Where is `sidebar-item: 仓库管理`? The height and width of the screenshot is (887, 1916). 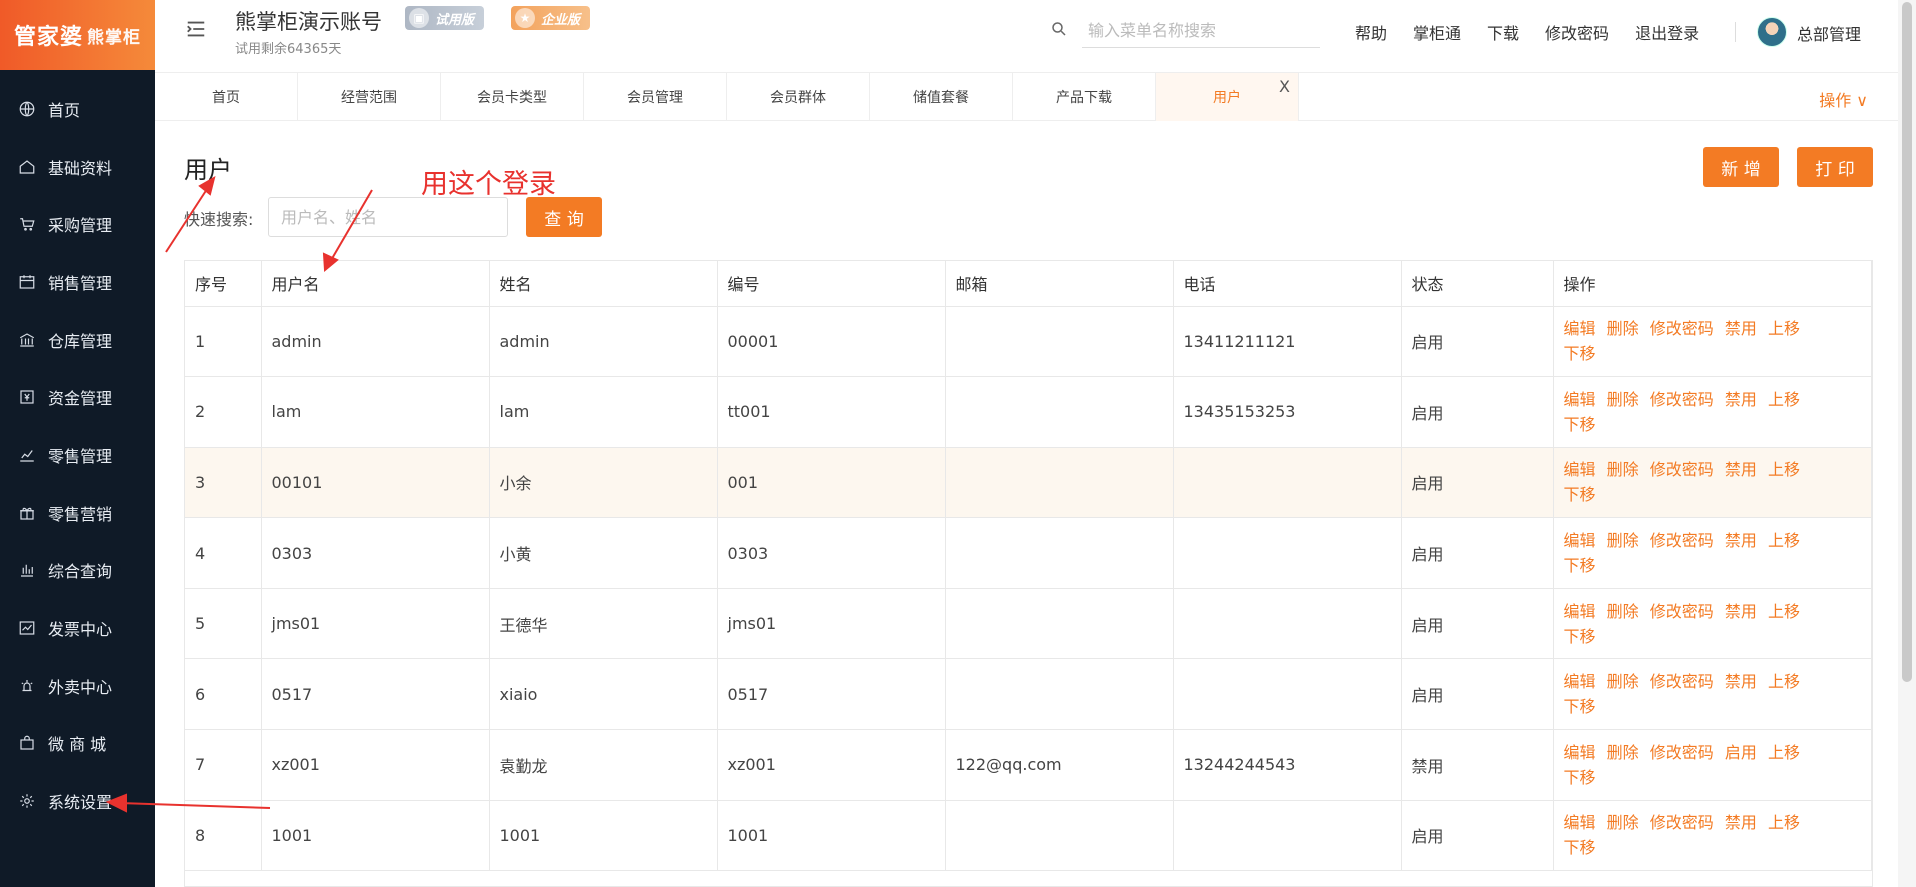 sidebar-item: 仓库管理 is located at coordinates (77, 340).